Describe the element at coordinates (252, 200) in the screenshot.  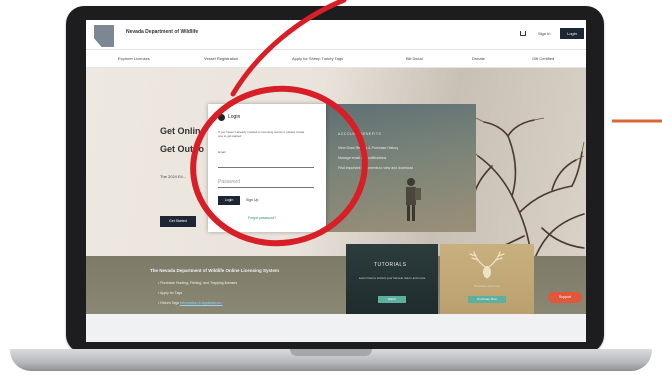
I see `sign-up-link: Sign Up` at that location.